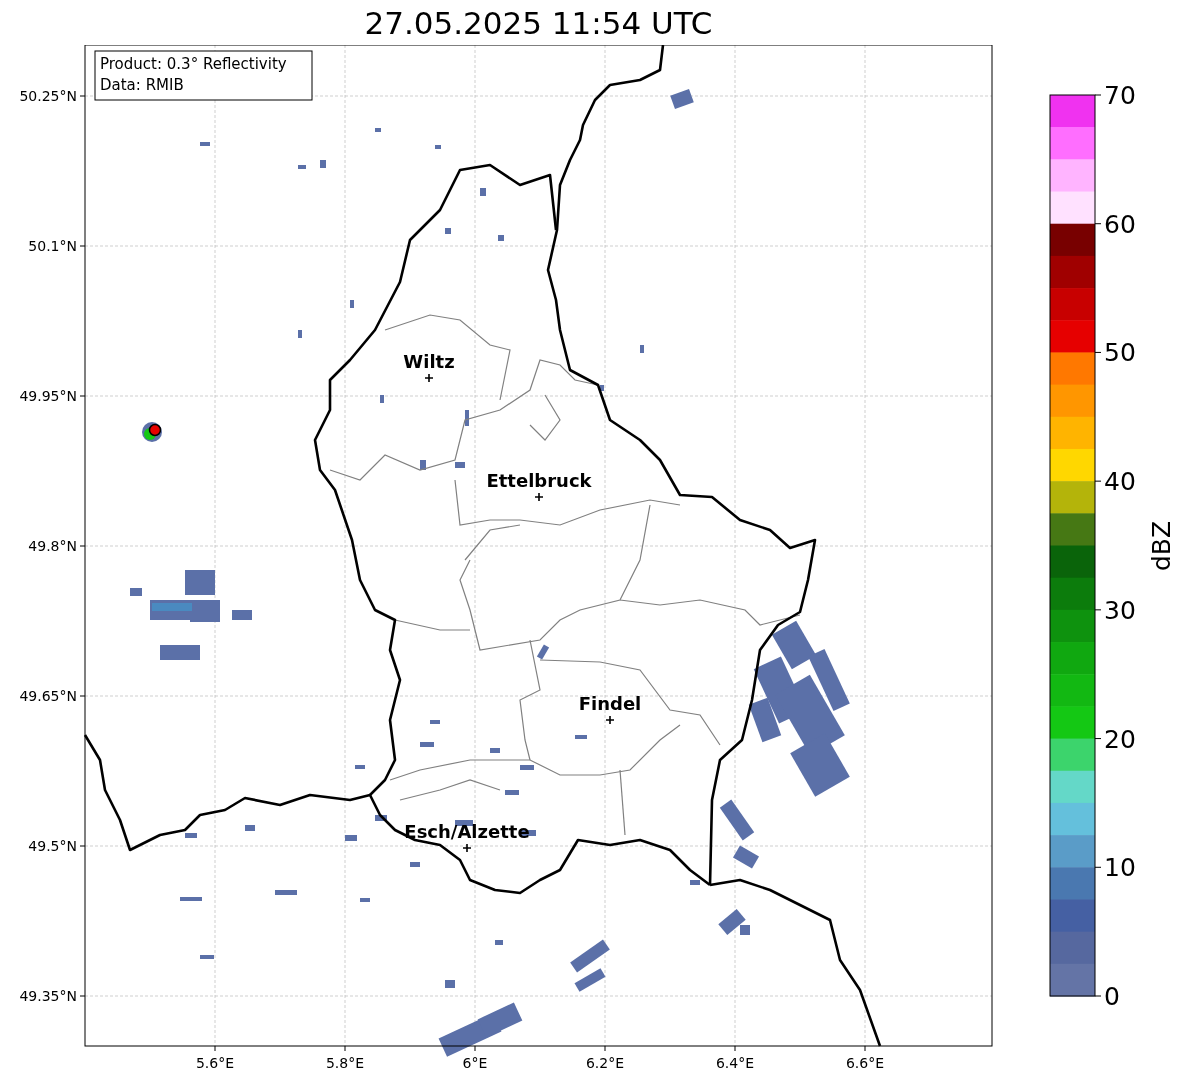 The height and width of the screenshot is (1081, 1184). I want to click on colorbar-tick-label: 30, so click(1120, 610).